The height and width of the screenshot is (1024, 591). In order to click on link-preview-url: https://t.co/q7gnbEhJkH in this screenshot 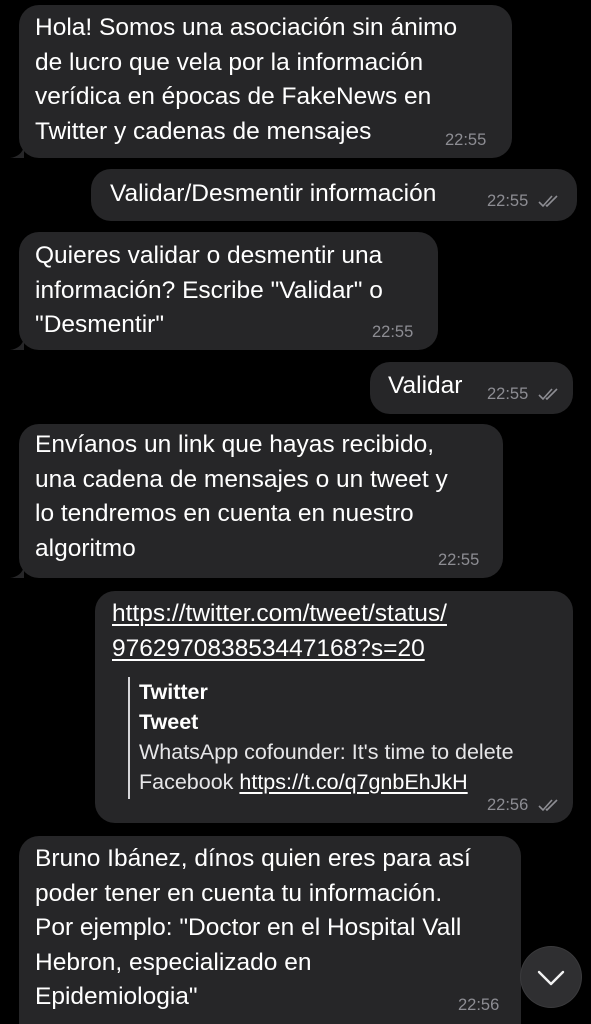, I will do `click(353, 782)`.